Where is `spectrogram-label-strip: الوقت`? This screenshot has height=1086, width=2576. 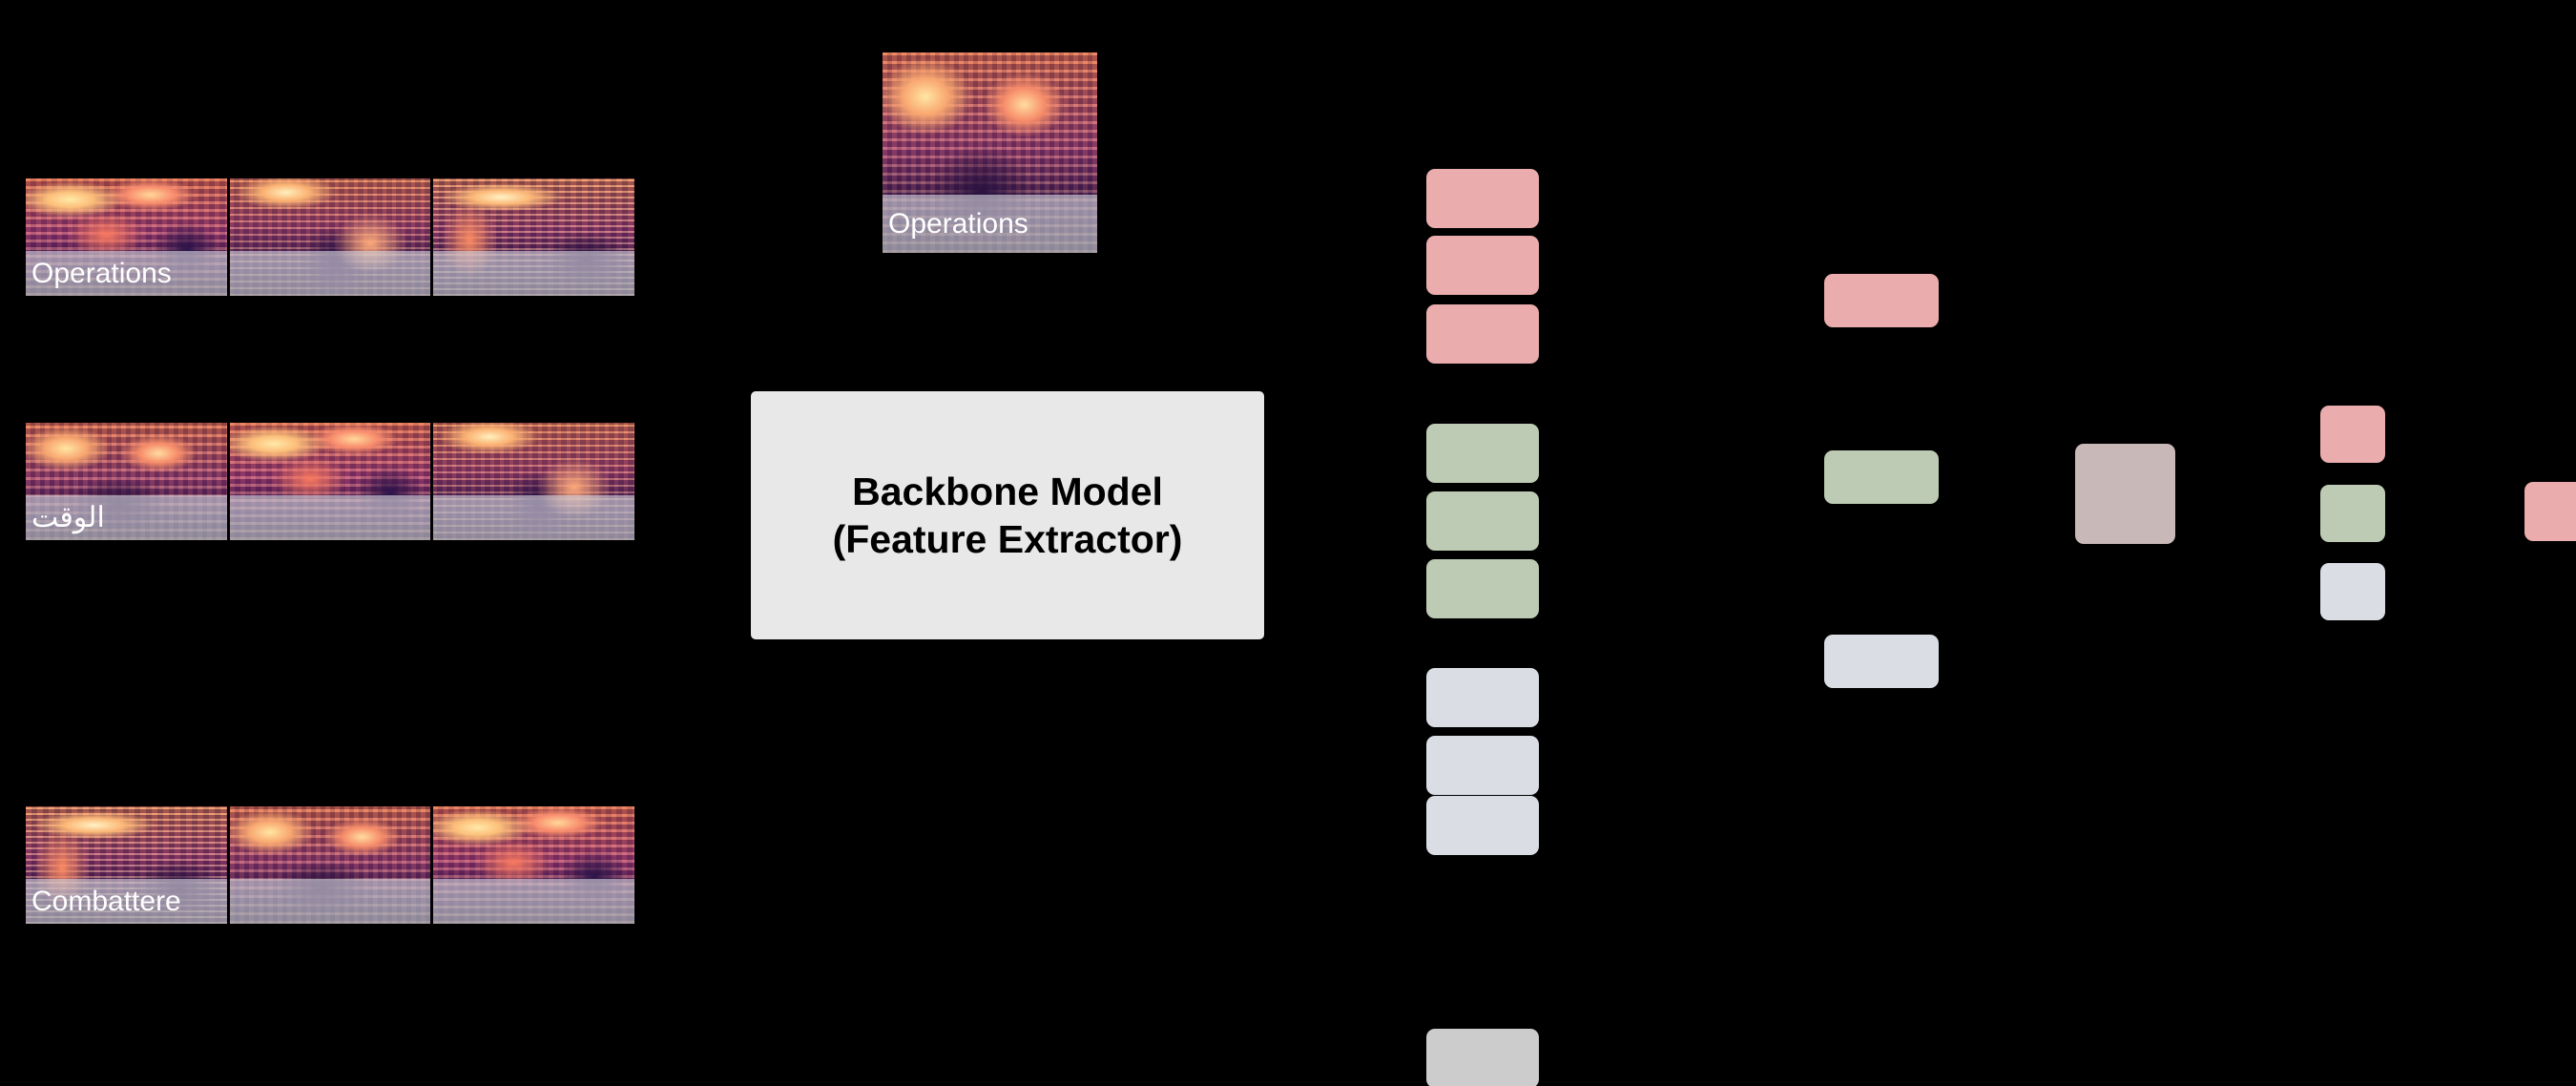 spectrogram-label-strip: الوقت is located at coordinates (126, 518).